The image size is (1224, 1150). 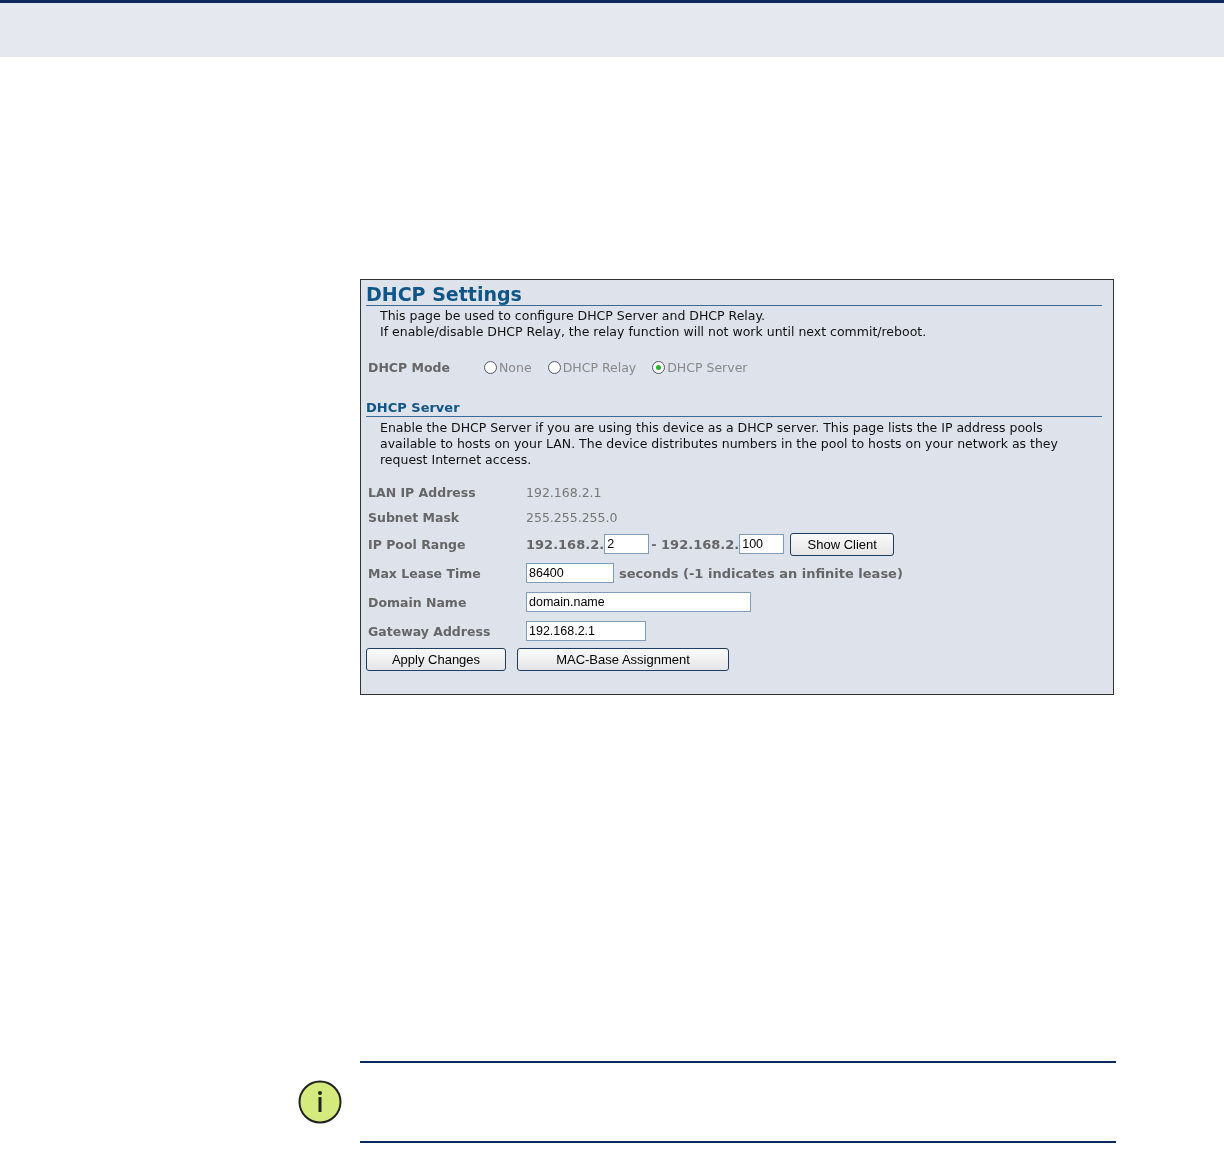 What do you see at coordinates (572, 517) in the screenshot?
I see `field-value: 255.255.255.0` at bounding box center [572, 517].